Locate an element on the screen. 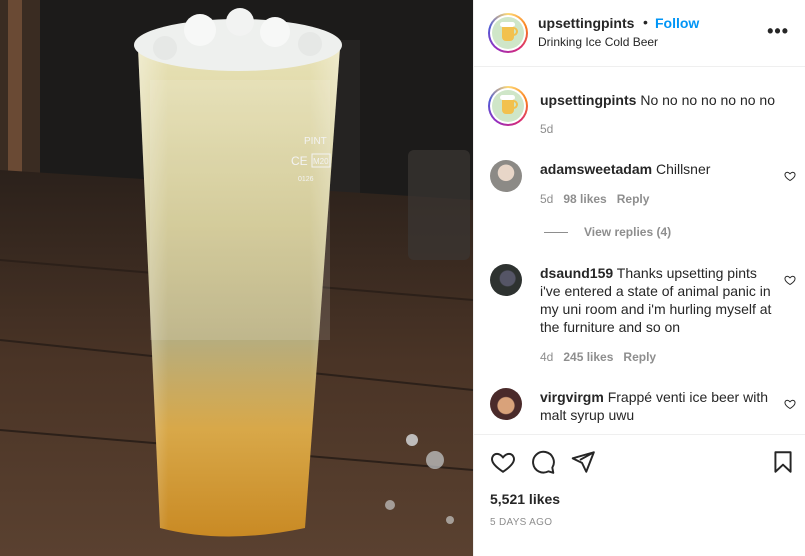  comment-username: adamsweetadam is located at coordinates (596, 169).